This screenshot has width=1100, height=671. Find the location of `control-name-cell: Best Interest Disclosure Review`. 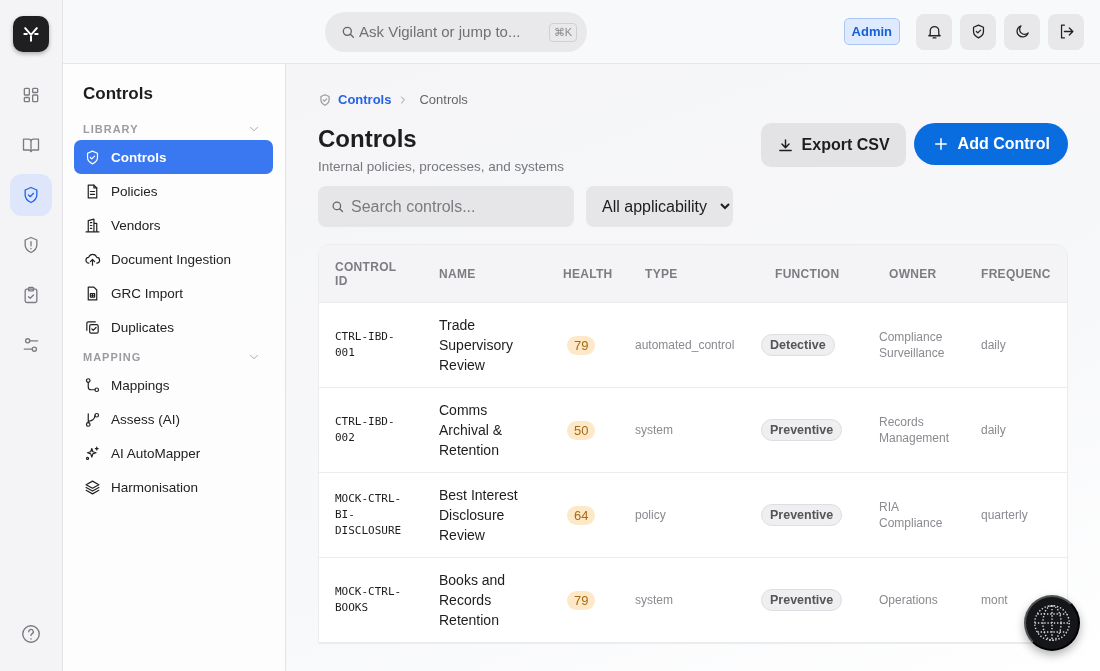

control-name-cell: Best Interest Disclosure Review is located at coordinates (481, 515).